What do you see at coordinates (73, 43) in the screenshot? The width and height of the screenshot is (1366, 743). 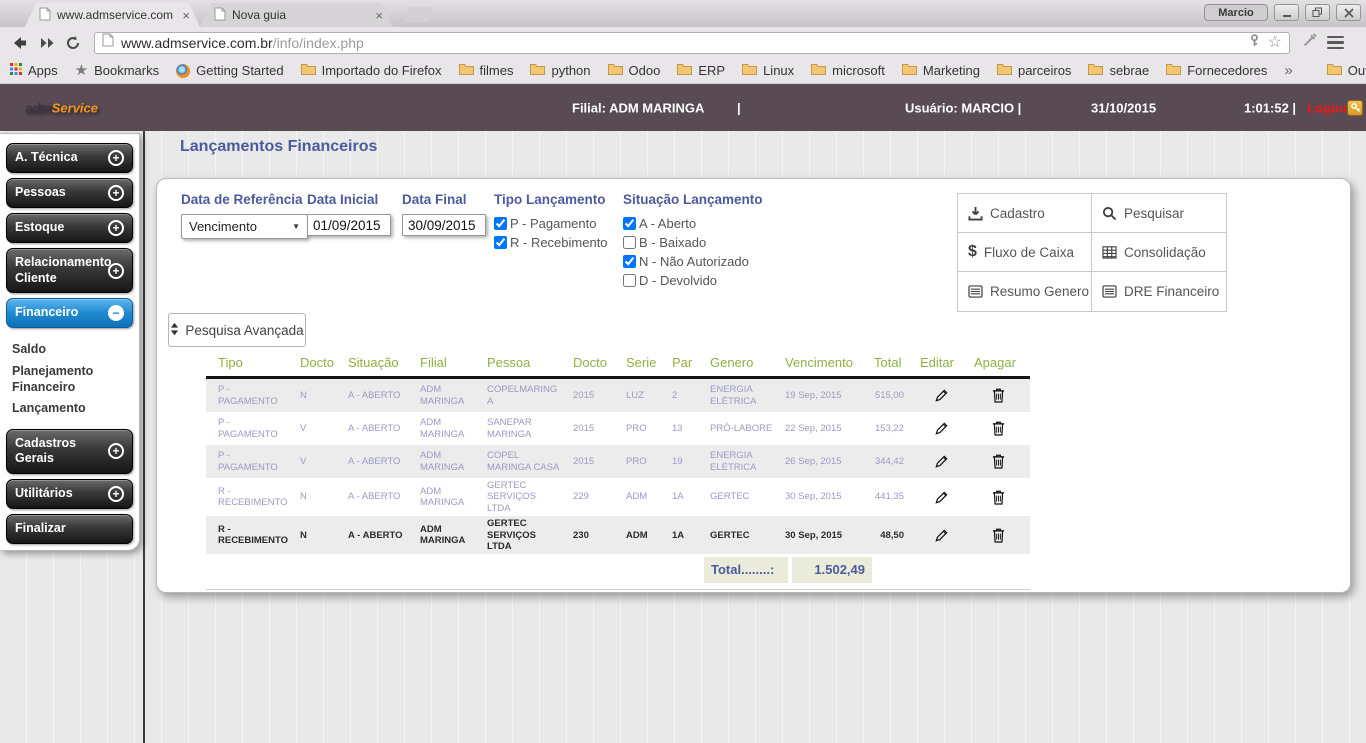 I see `reload-button` at bounding box center [73, 43].